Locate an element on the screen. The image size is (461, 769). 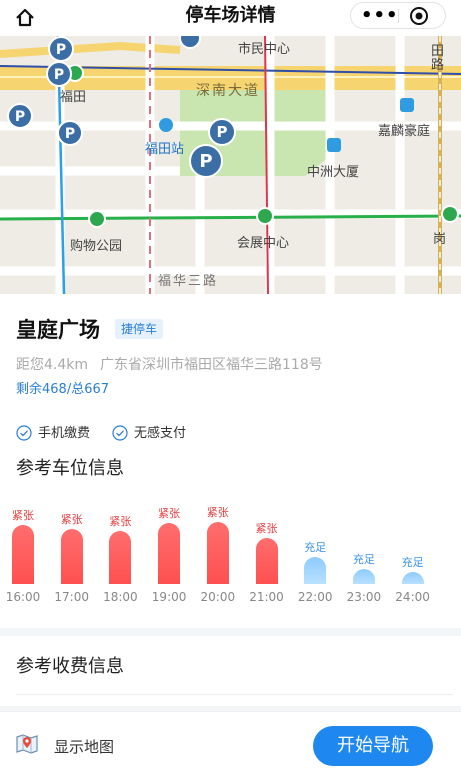
feature-senseless-pay: 无感支付 is located at coordinates (149, 431).